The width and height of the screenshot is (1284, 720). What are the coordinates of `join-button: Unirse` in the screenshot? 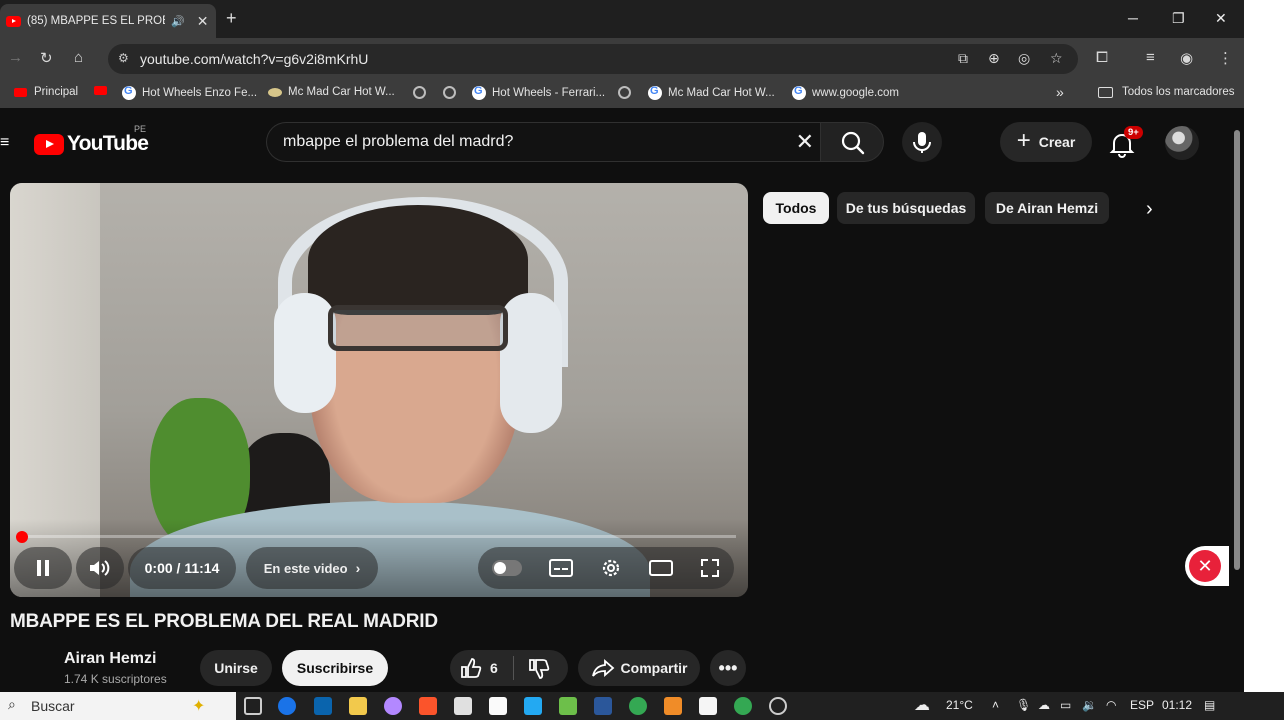 It's located at (236, 668).